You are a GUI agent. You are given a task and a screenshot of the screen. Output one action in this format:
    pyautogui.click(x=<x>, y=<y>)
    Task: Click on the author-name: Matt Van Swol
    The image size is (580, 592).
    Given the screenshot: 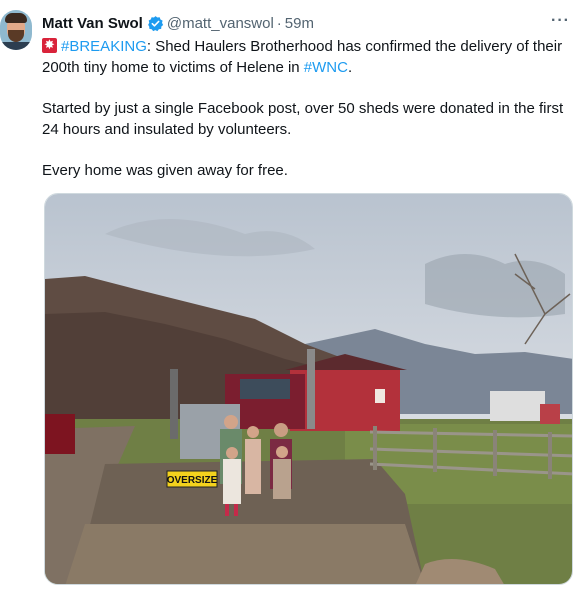 What is the action you would take?
    pyautogui.click(x=92, y=23)
    